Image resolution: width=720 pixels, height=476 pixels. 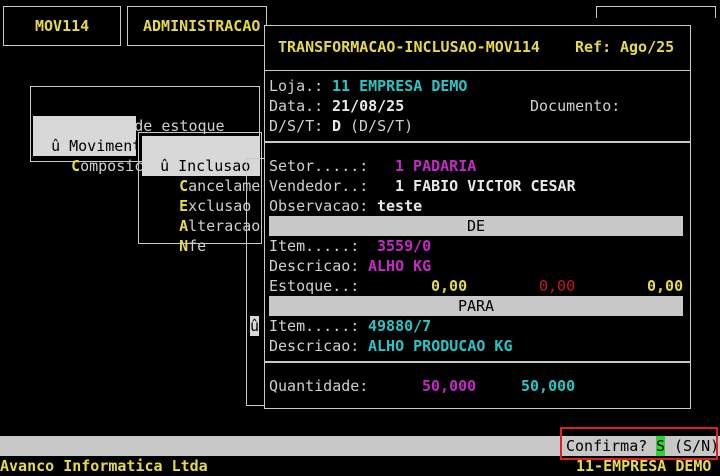 I want to click on de-desc-label: Descricao:, so click(x=314, y=266).